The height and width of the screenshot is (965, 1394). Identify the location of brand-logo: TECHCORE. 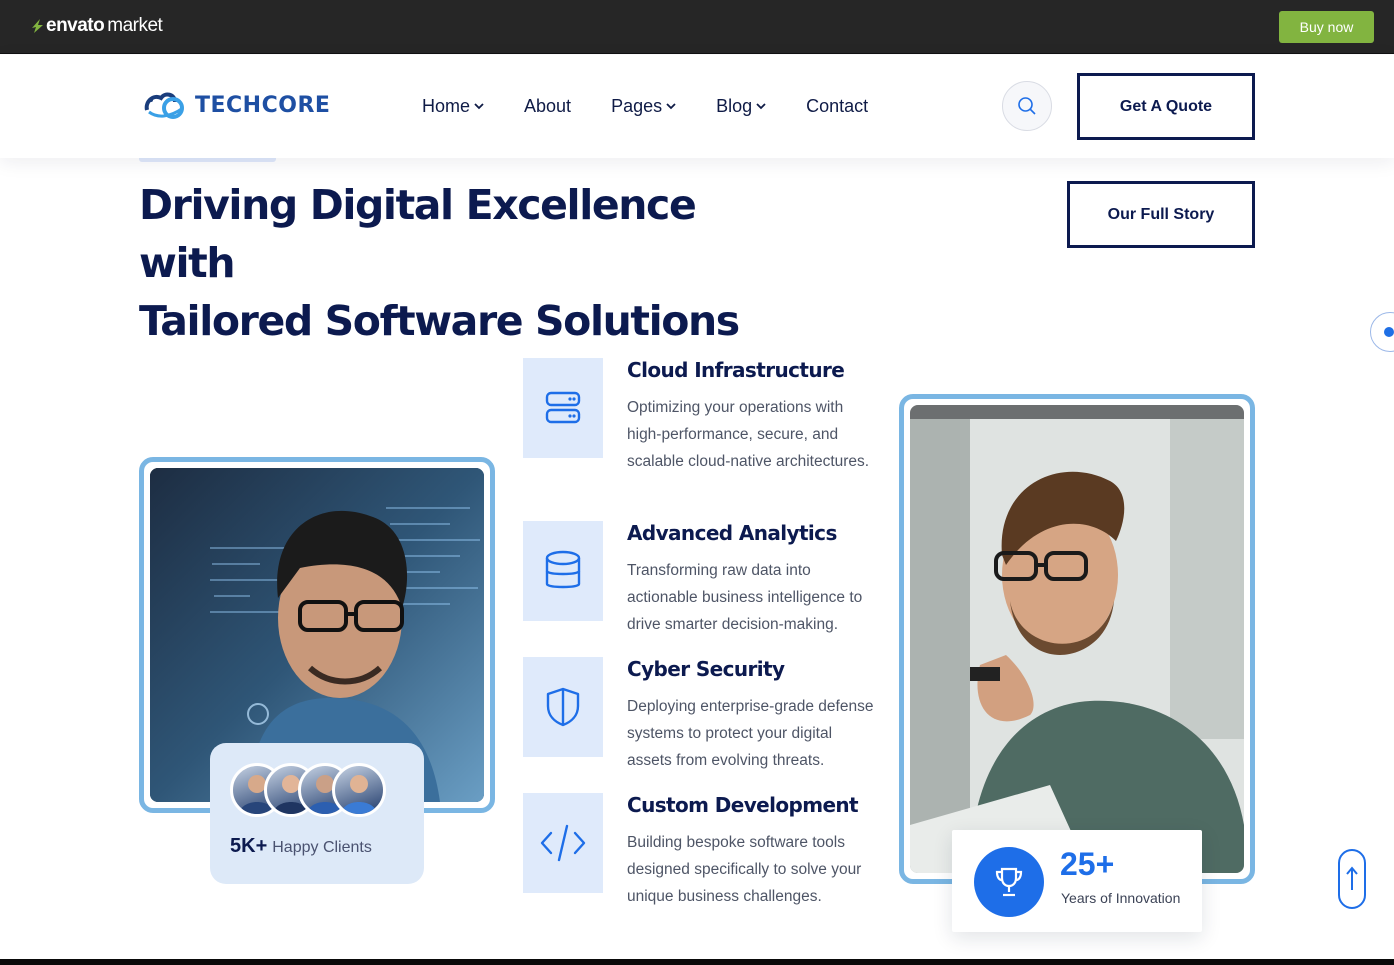
(236, 105).